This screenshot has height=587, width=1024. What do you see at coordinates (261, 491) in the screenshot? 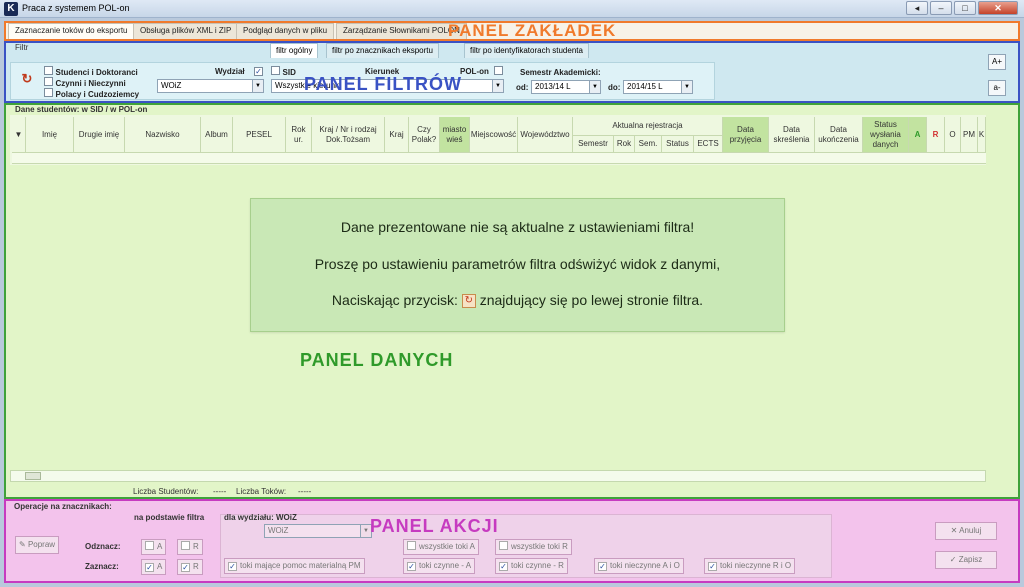
I see `token-count-label: Liczba Toków:` at bounding box center [261, 491].